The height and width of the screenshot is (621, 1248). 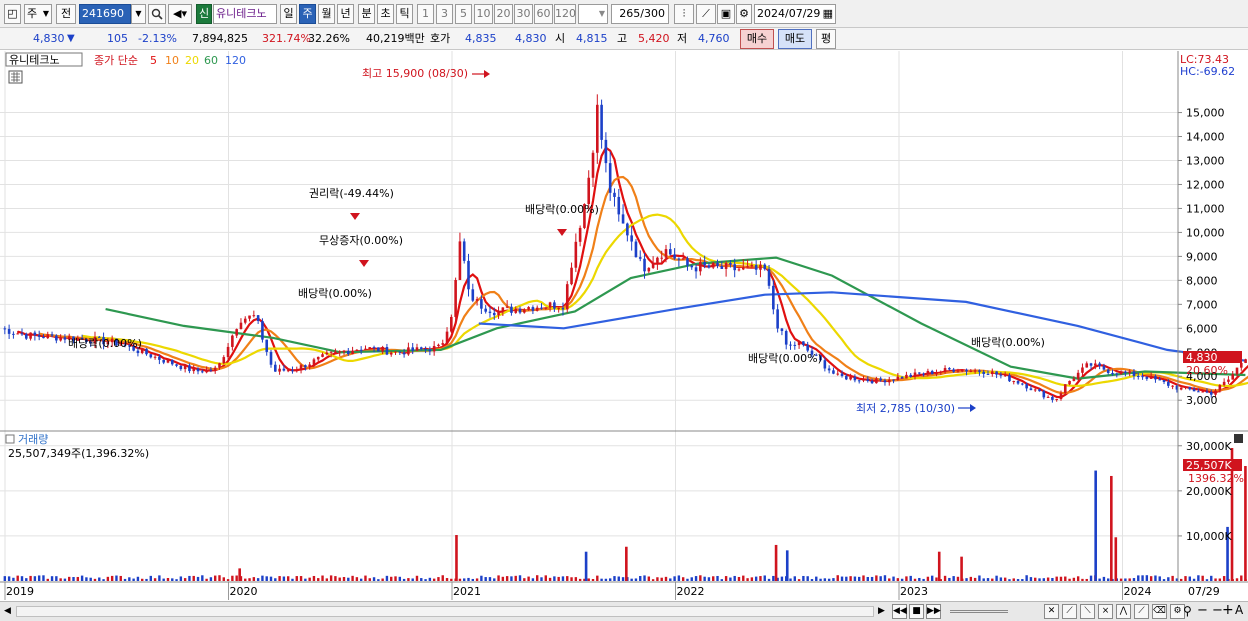 I want to click on volume-panel-toggle-icon, so click(x=10, y=439).